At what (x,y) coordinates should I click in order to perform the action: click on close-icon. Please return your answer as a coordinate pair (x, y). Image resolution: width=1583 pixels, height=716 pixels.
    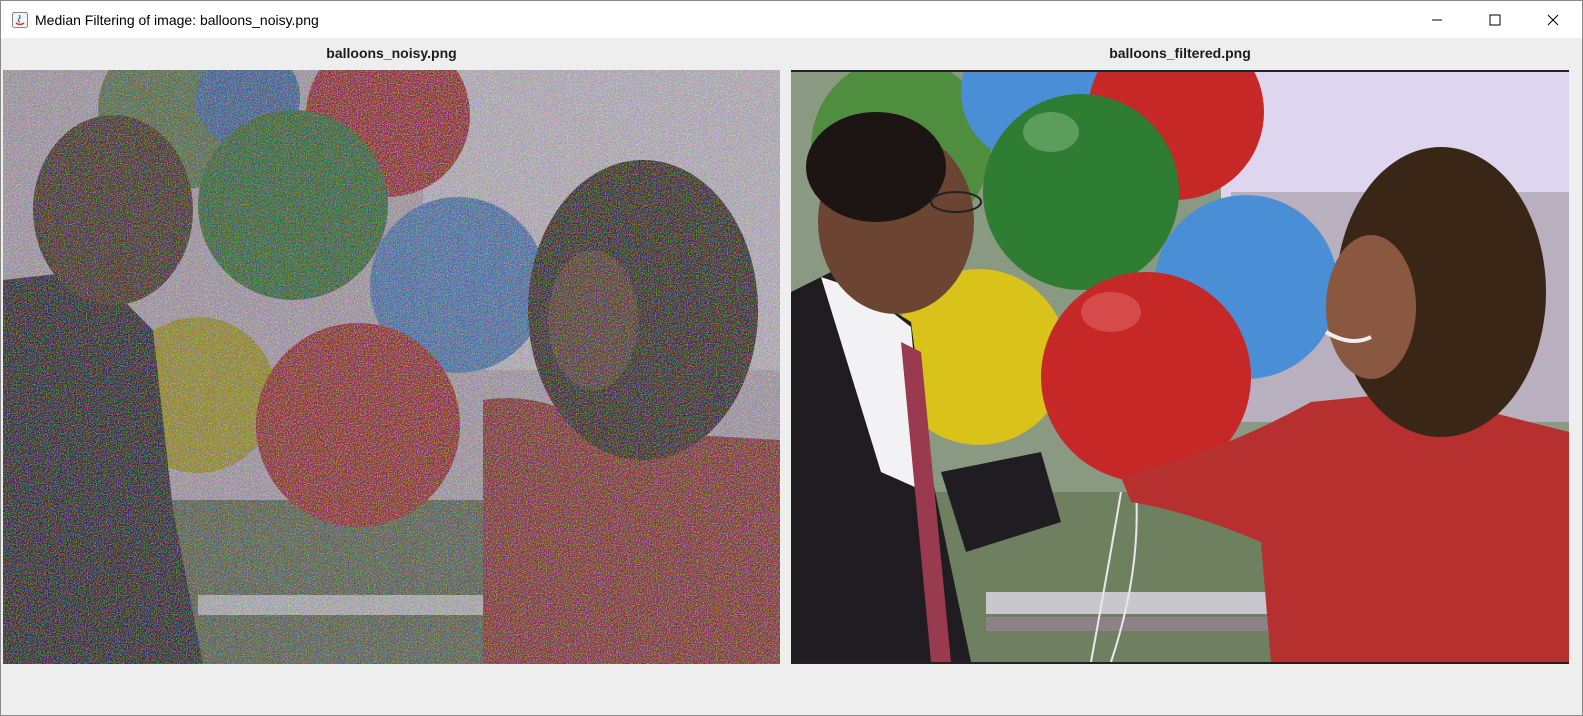
    Looking at the image, I should click on (1553, 19).